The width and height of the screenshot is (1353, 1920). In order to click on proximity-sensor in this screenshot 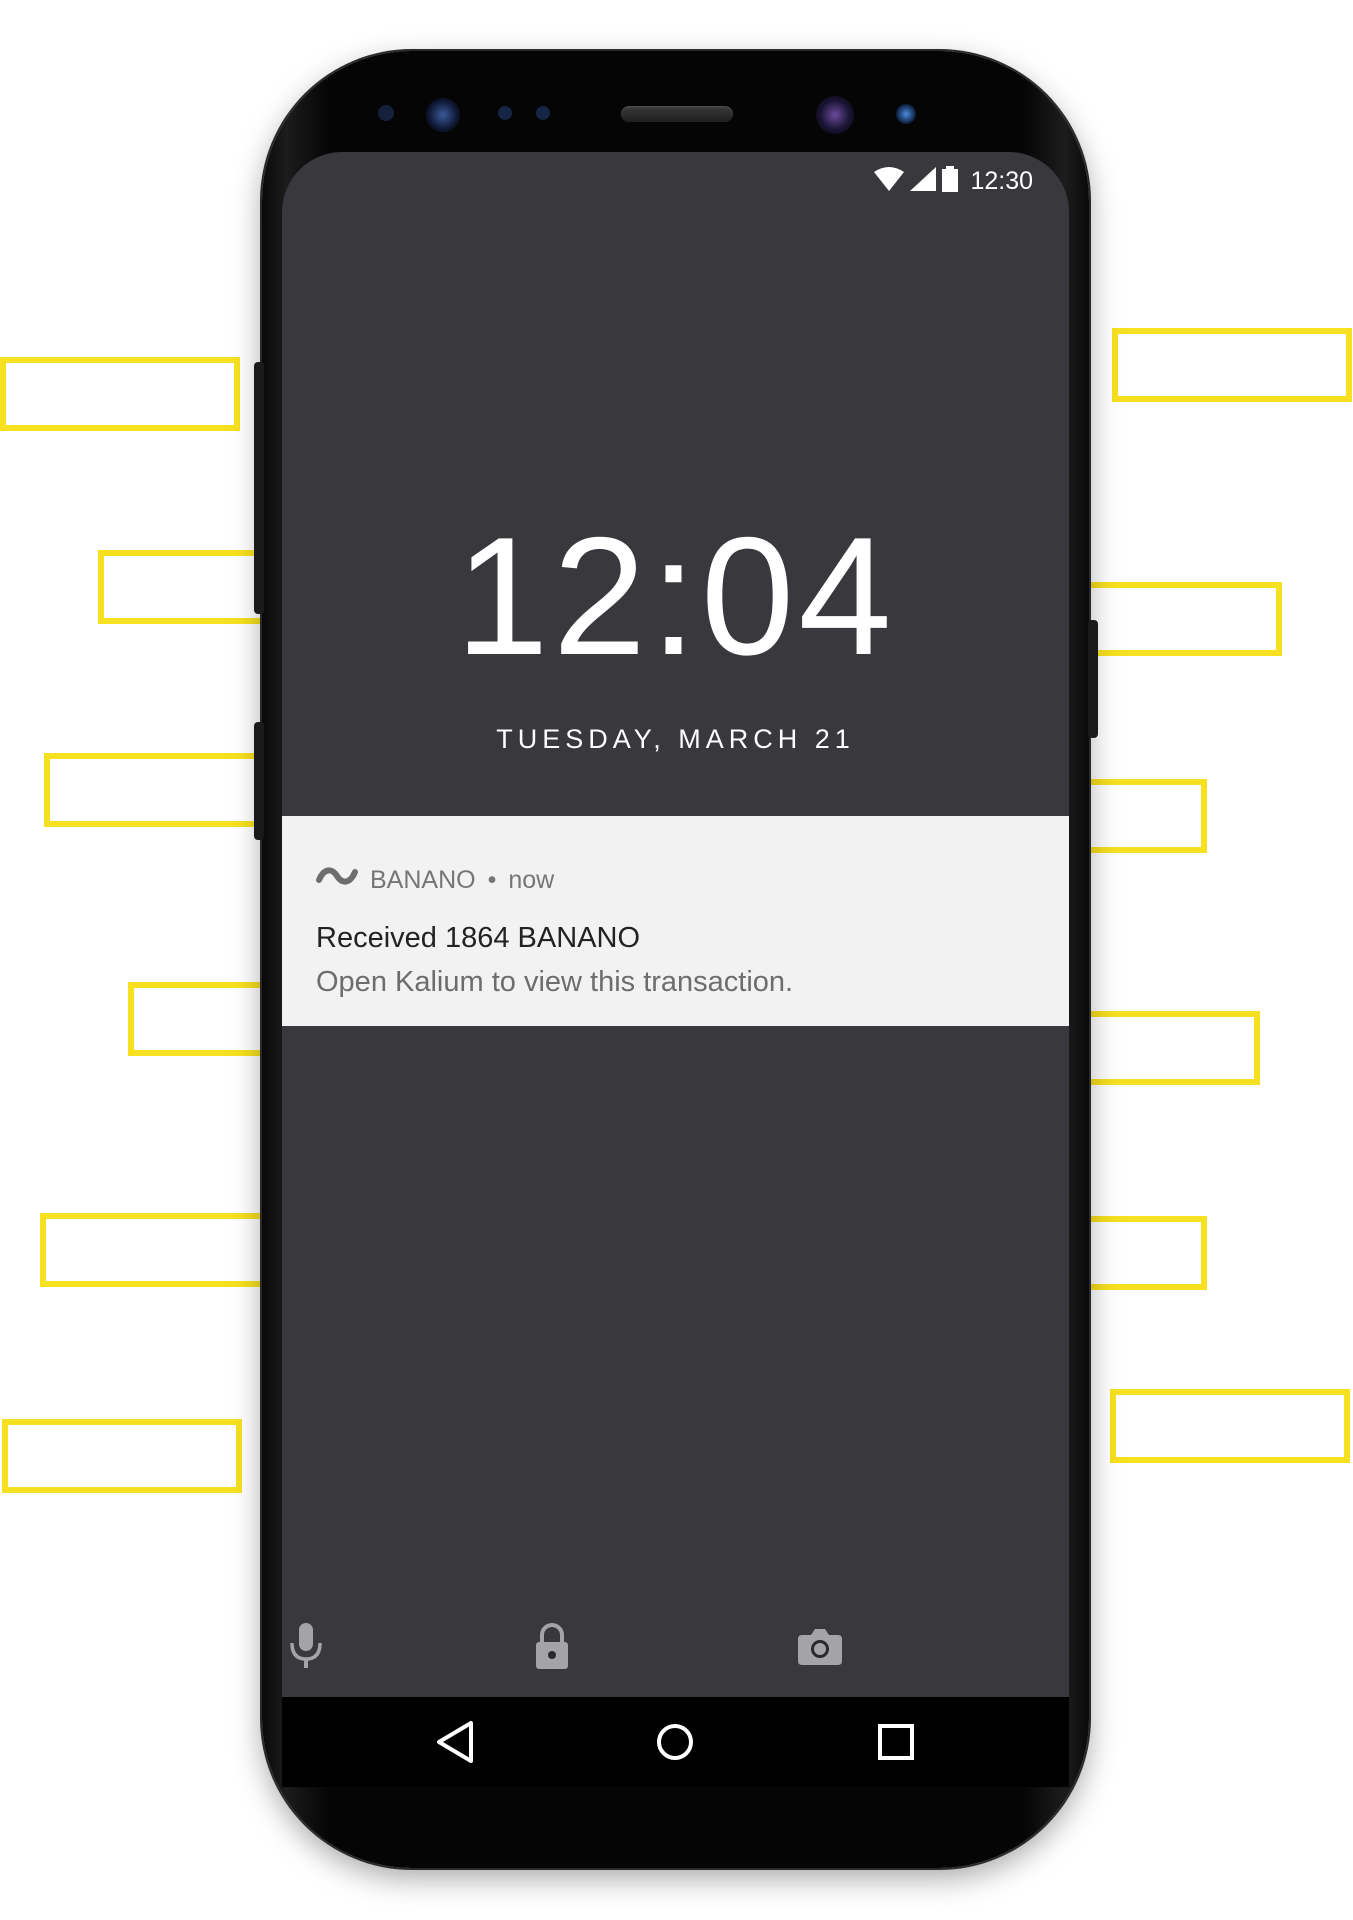, I will do `click(386, 113)`.